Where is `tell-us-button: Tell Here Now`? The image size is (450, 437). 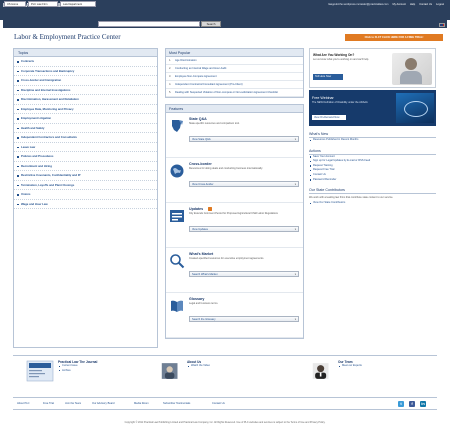
tell-us-button: Tell Here Now is located at coordinates (328, 77).